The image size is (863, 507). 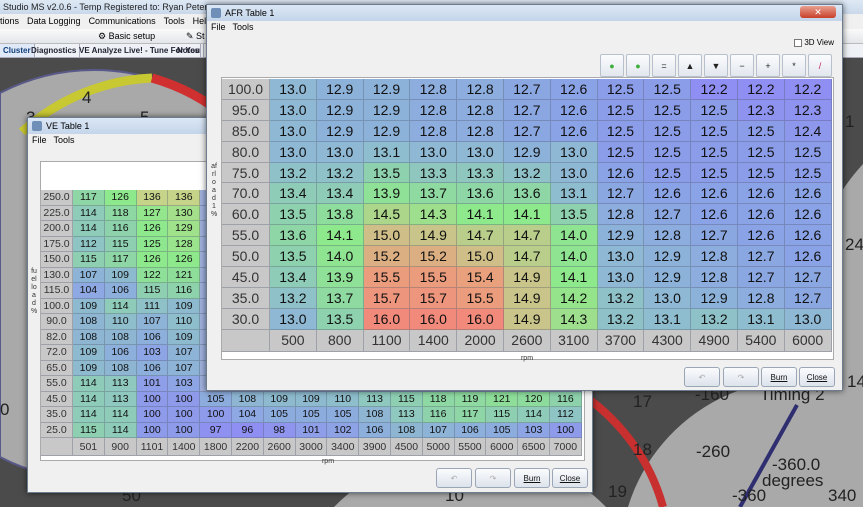 What do you see at coordinates (311, 415) in the screenshot?
I see `table-cell: 105` at bounding box center [311, 415].